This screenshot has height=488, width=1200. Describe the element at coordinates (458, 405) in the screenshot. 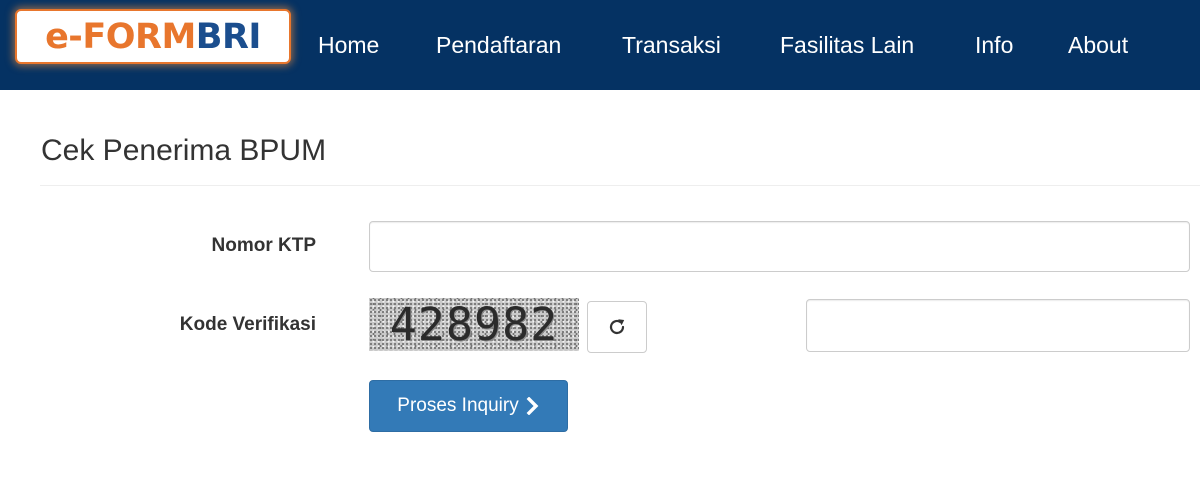

I see `submit-button-label: Proses Inquiry` at that location.